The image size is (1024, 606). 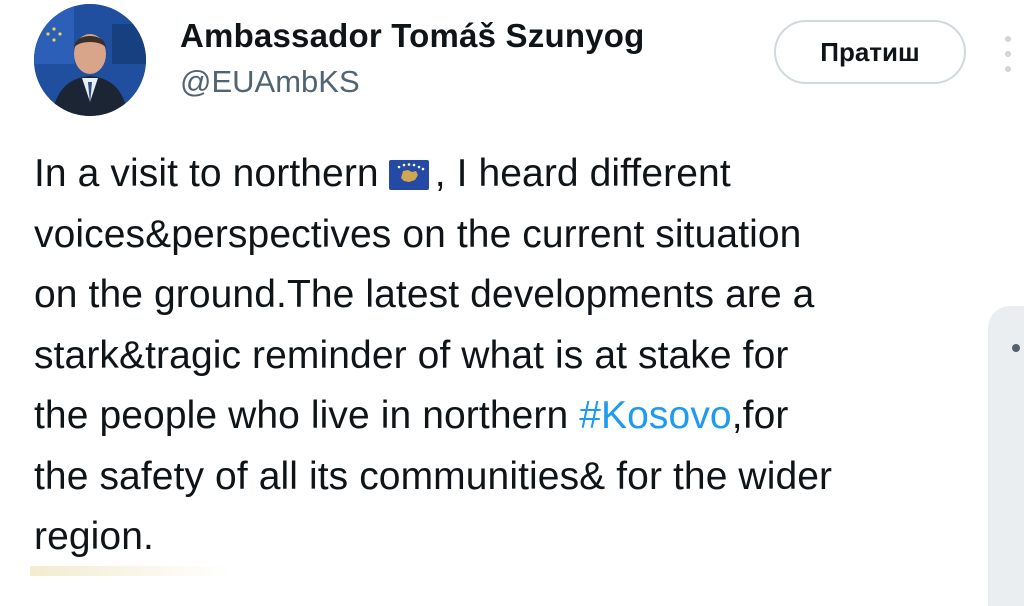 What do you see at coordinates (1016, 348) in the screenshot?
I see `side-panel-handle-icon` at bounding box center [1016, 348].